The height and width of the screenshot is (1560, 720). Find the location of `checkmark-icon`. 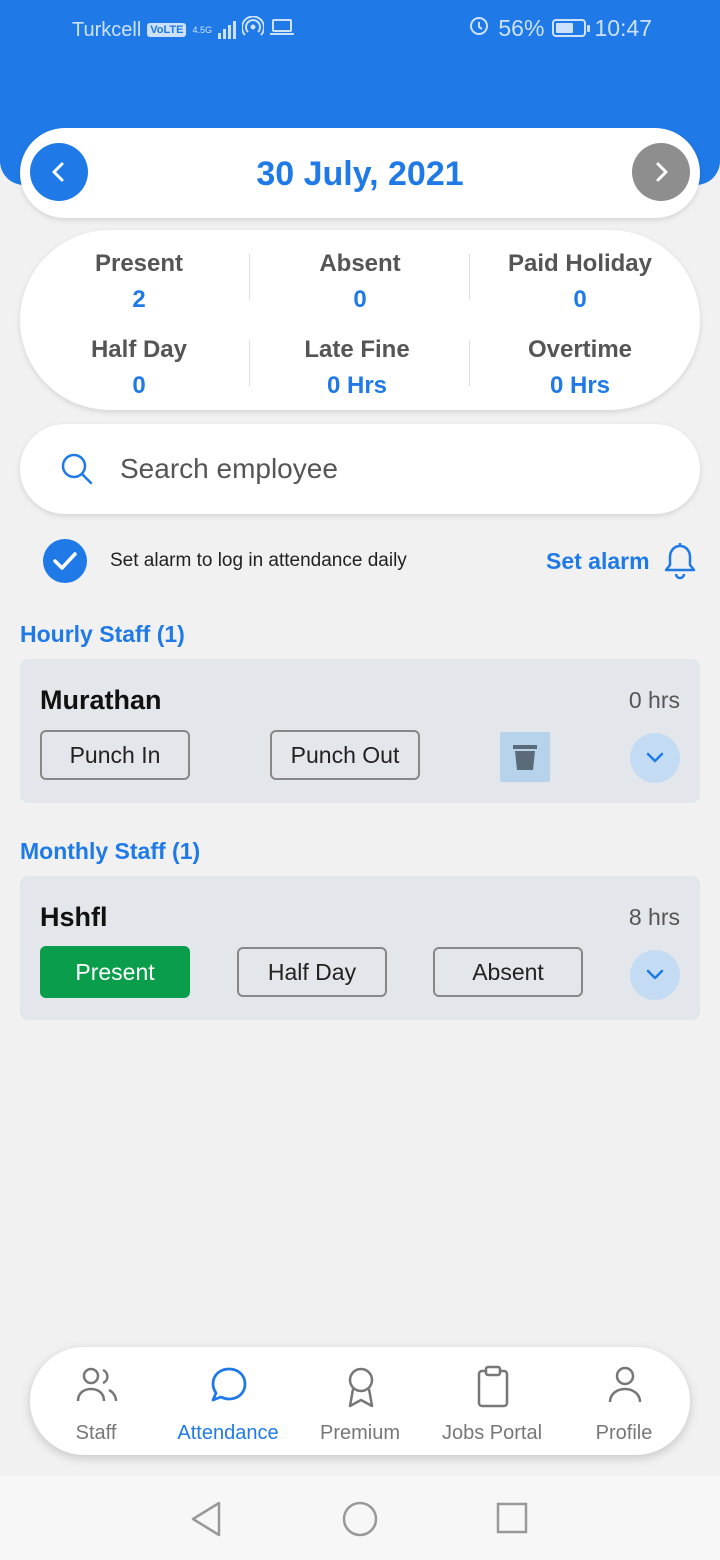

checkmark-icon is located at coordinates (65, 561).